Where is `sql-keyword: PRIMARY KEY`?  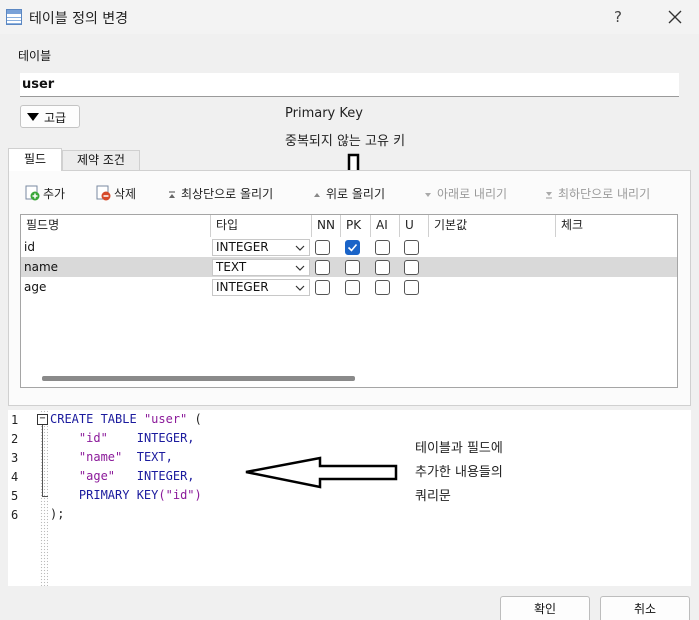 sql-keyword: PRIMARY KEY is located at coordinates (118, 495).